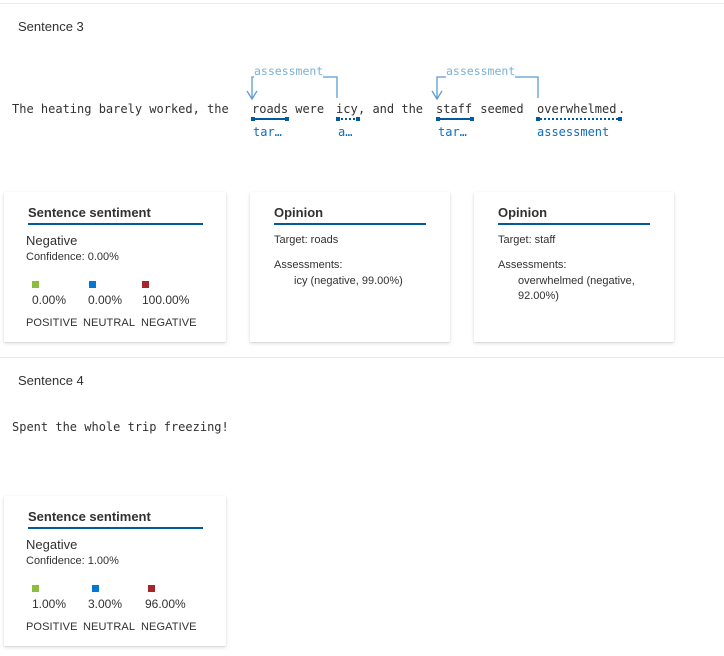 This screenshot has width=724, height=656. Describe the element at coordinates (294, 87) in the screenshot. I see `relation-arc-roads-icy` at that location.